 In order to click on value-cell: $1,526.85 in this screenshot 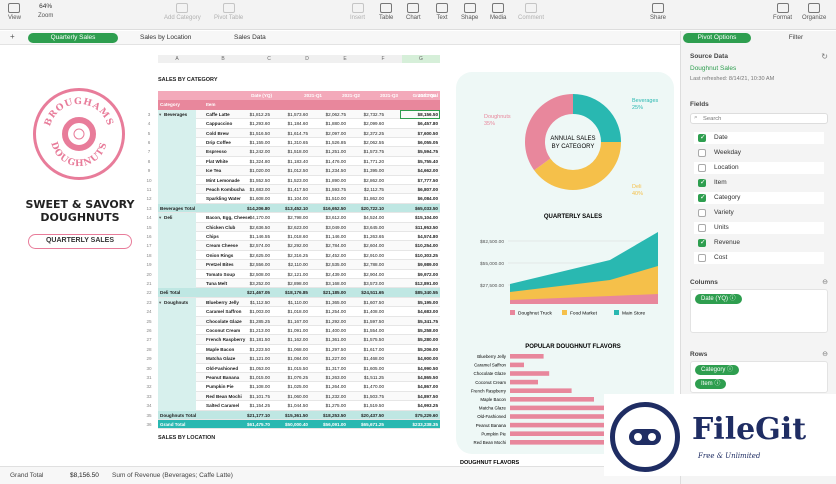, I will do `click(328, 142)`.